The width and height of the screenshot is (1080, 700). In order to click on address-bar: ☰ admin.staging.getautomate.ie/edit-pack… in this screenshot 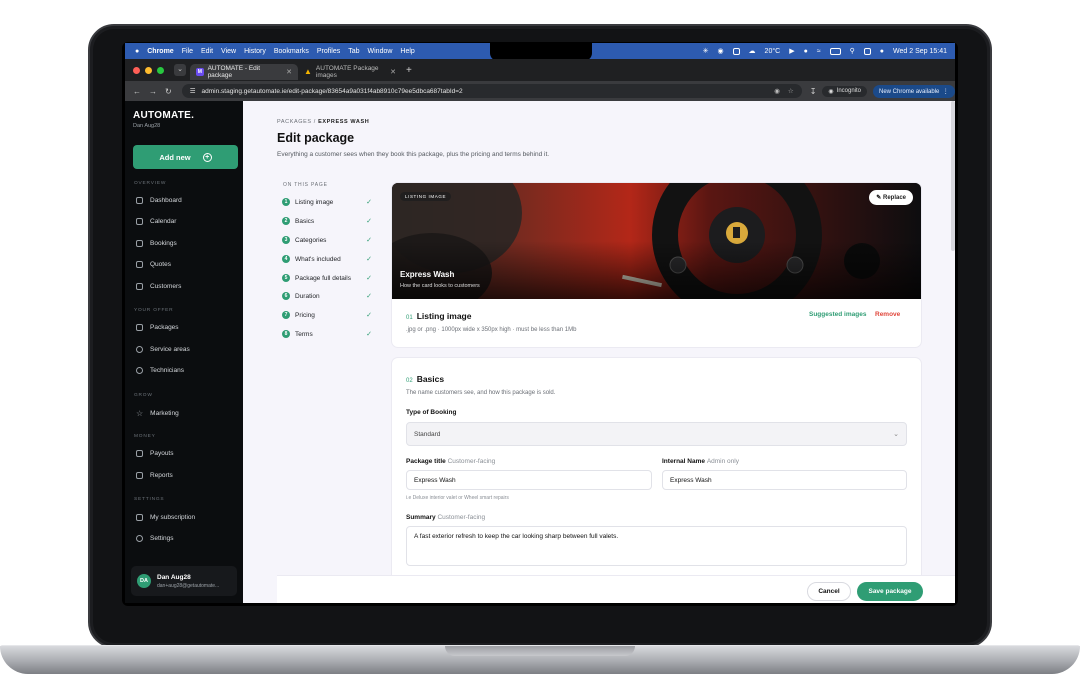, I will do `click(491, 91)`.